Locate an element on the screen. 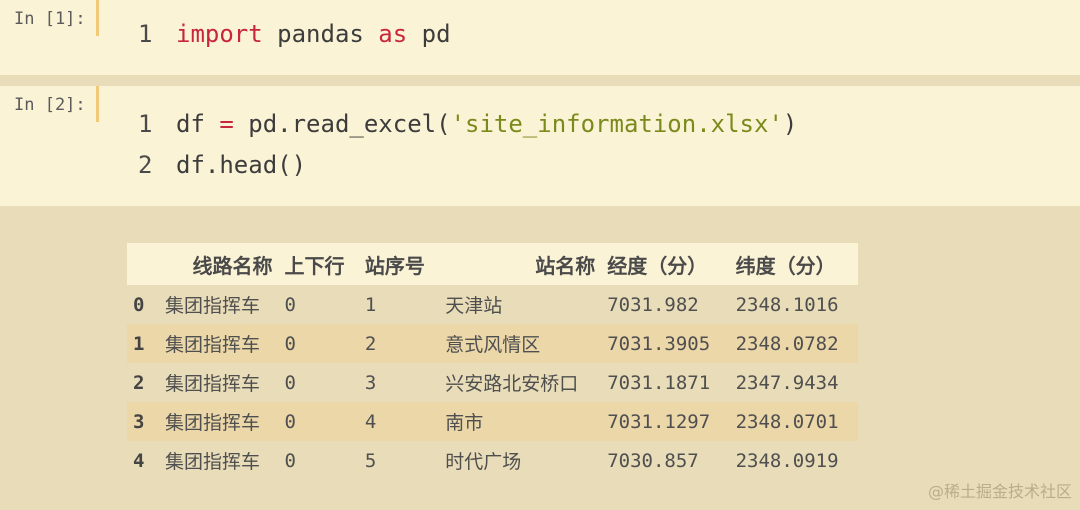 This screenshot has height=510, width=1080. code-token: 'site_information.xlsx' is located at coordinates (616, 124).